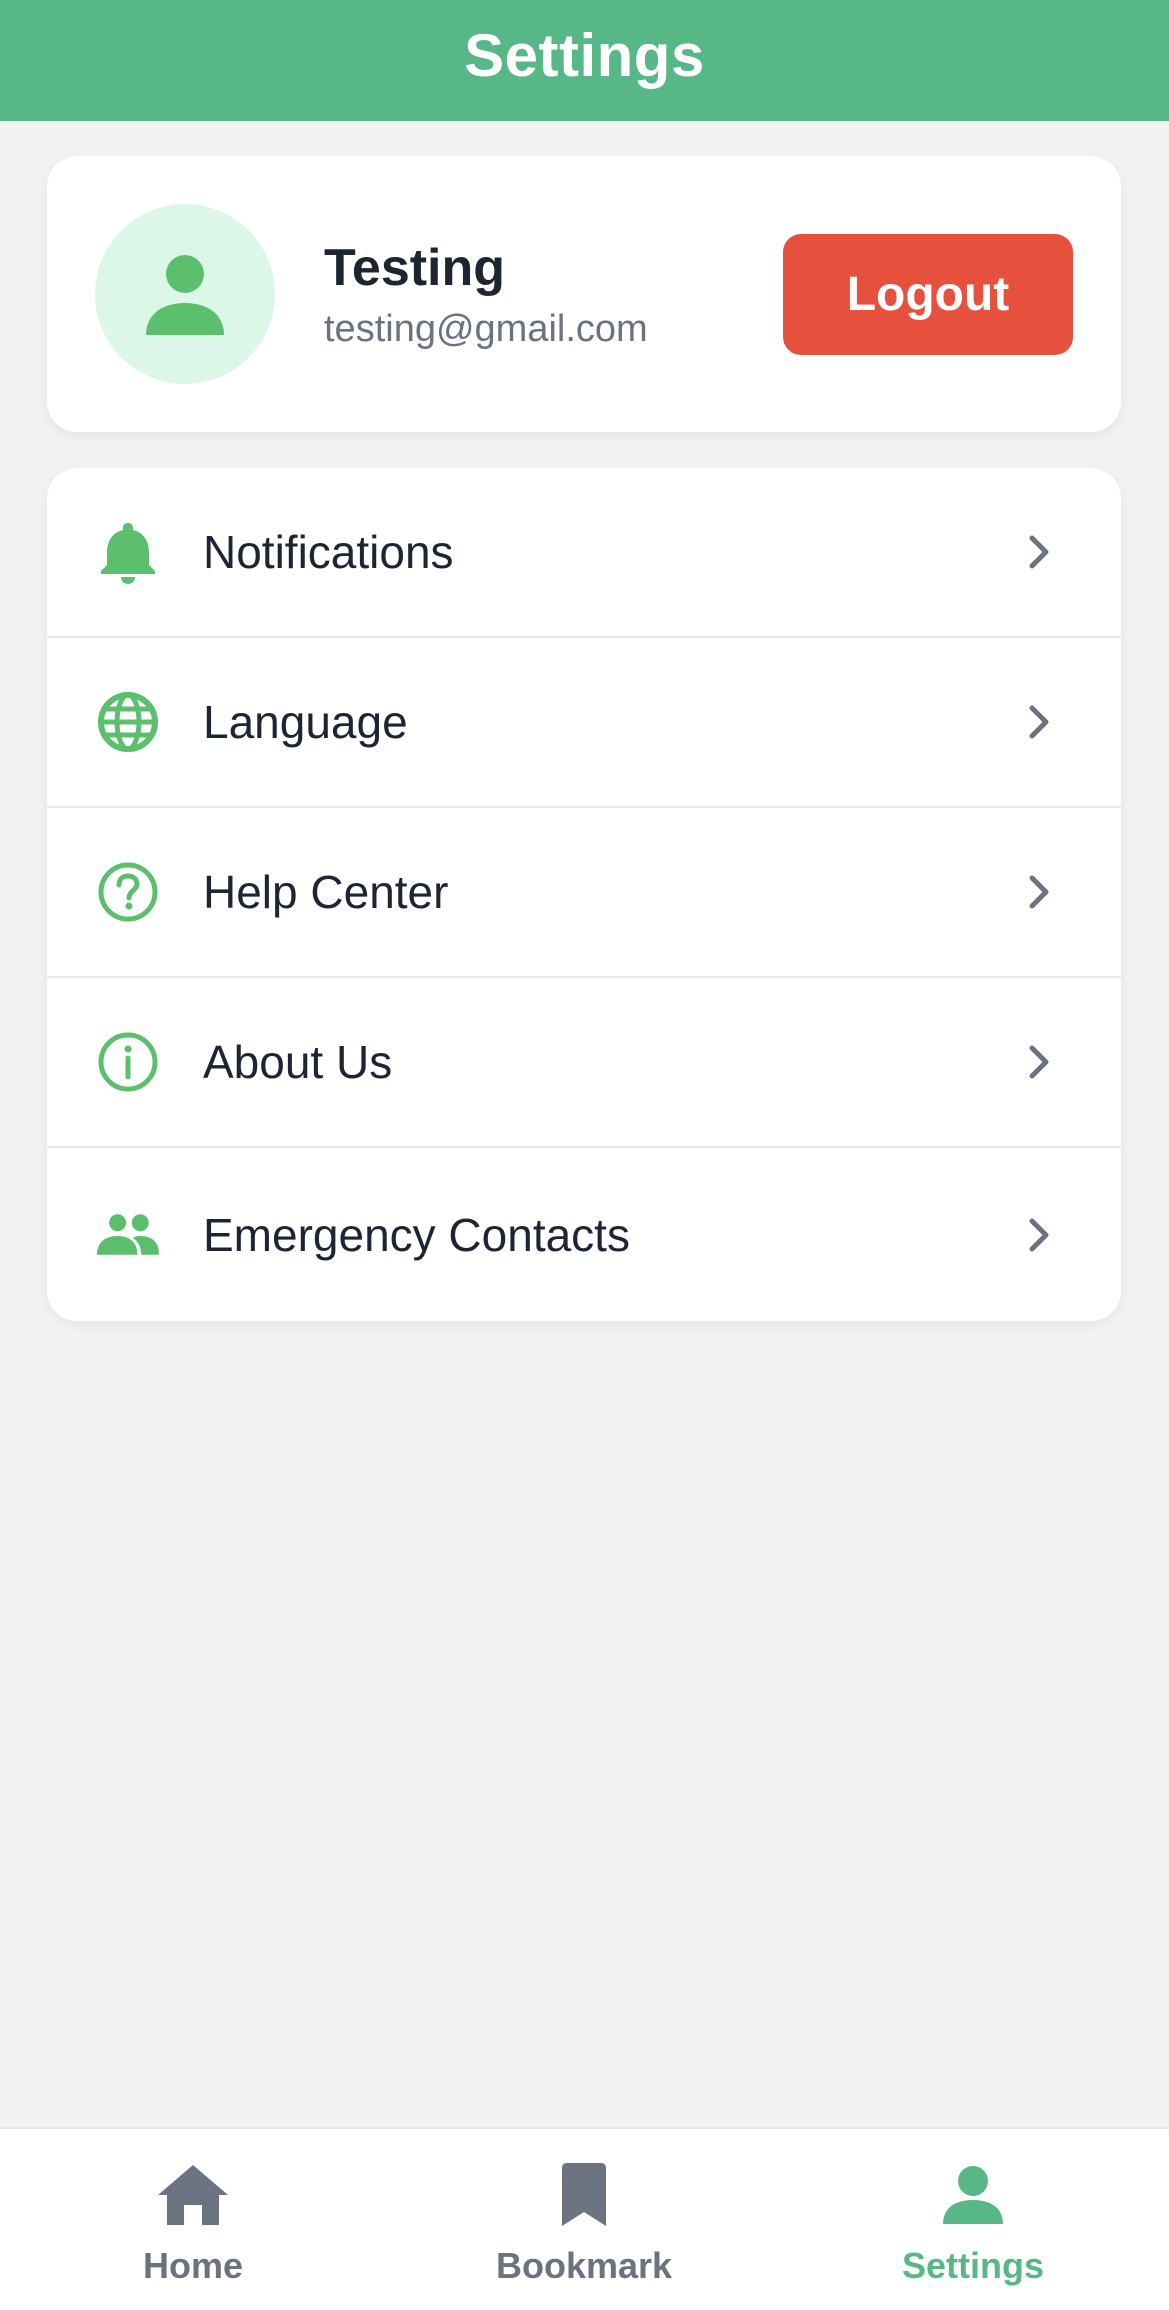 This screenshot has width=1169, height=2310. What do you see at coordinates (972, 2265) in the screenshot?
I see `nav-item-label: Settings` at bounding box center [972, 2265].